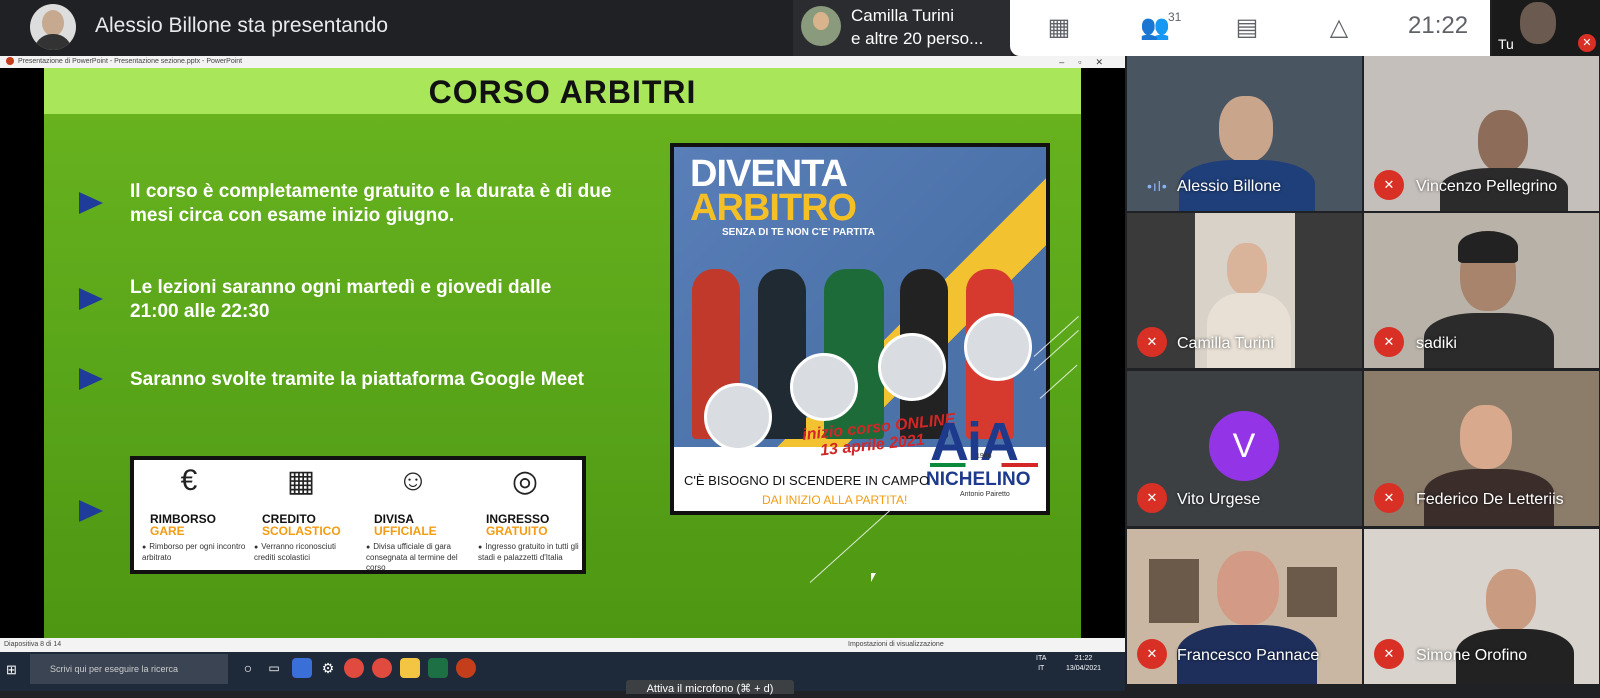 Image resolution: width=1600 pixels, height=698 pixels. Describe the element at coordinates (328, 668) in the screenshot. I see `settings-gear-icon: ⚙` at that location.